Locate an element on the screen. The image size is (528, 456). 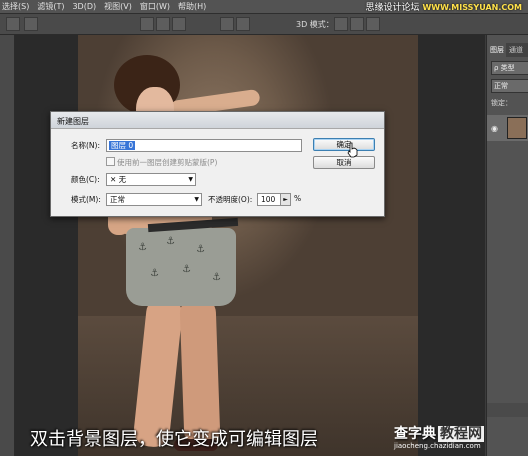
panel-tabs: 图层 通道 is located at coordinates (507, 50).